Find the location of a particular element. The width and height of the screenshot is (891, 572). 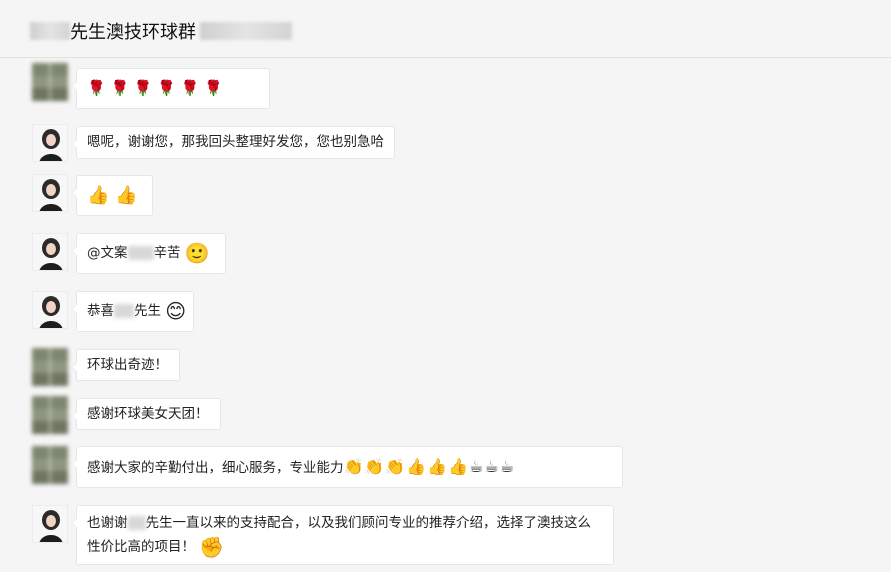

message-bubble: 🌹 🌹 🌹 🌹 🌹 🌹 is located at coordinates (170, 88).